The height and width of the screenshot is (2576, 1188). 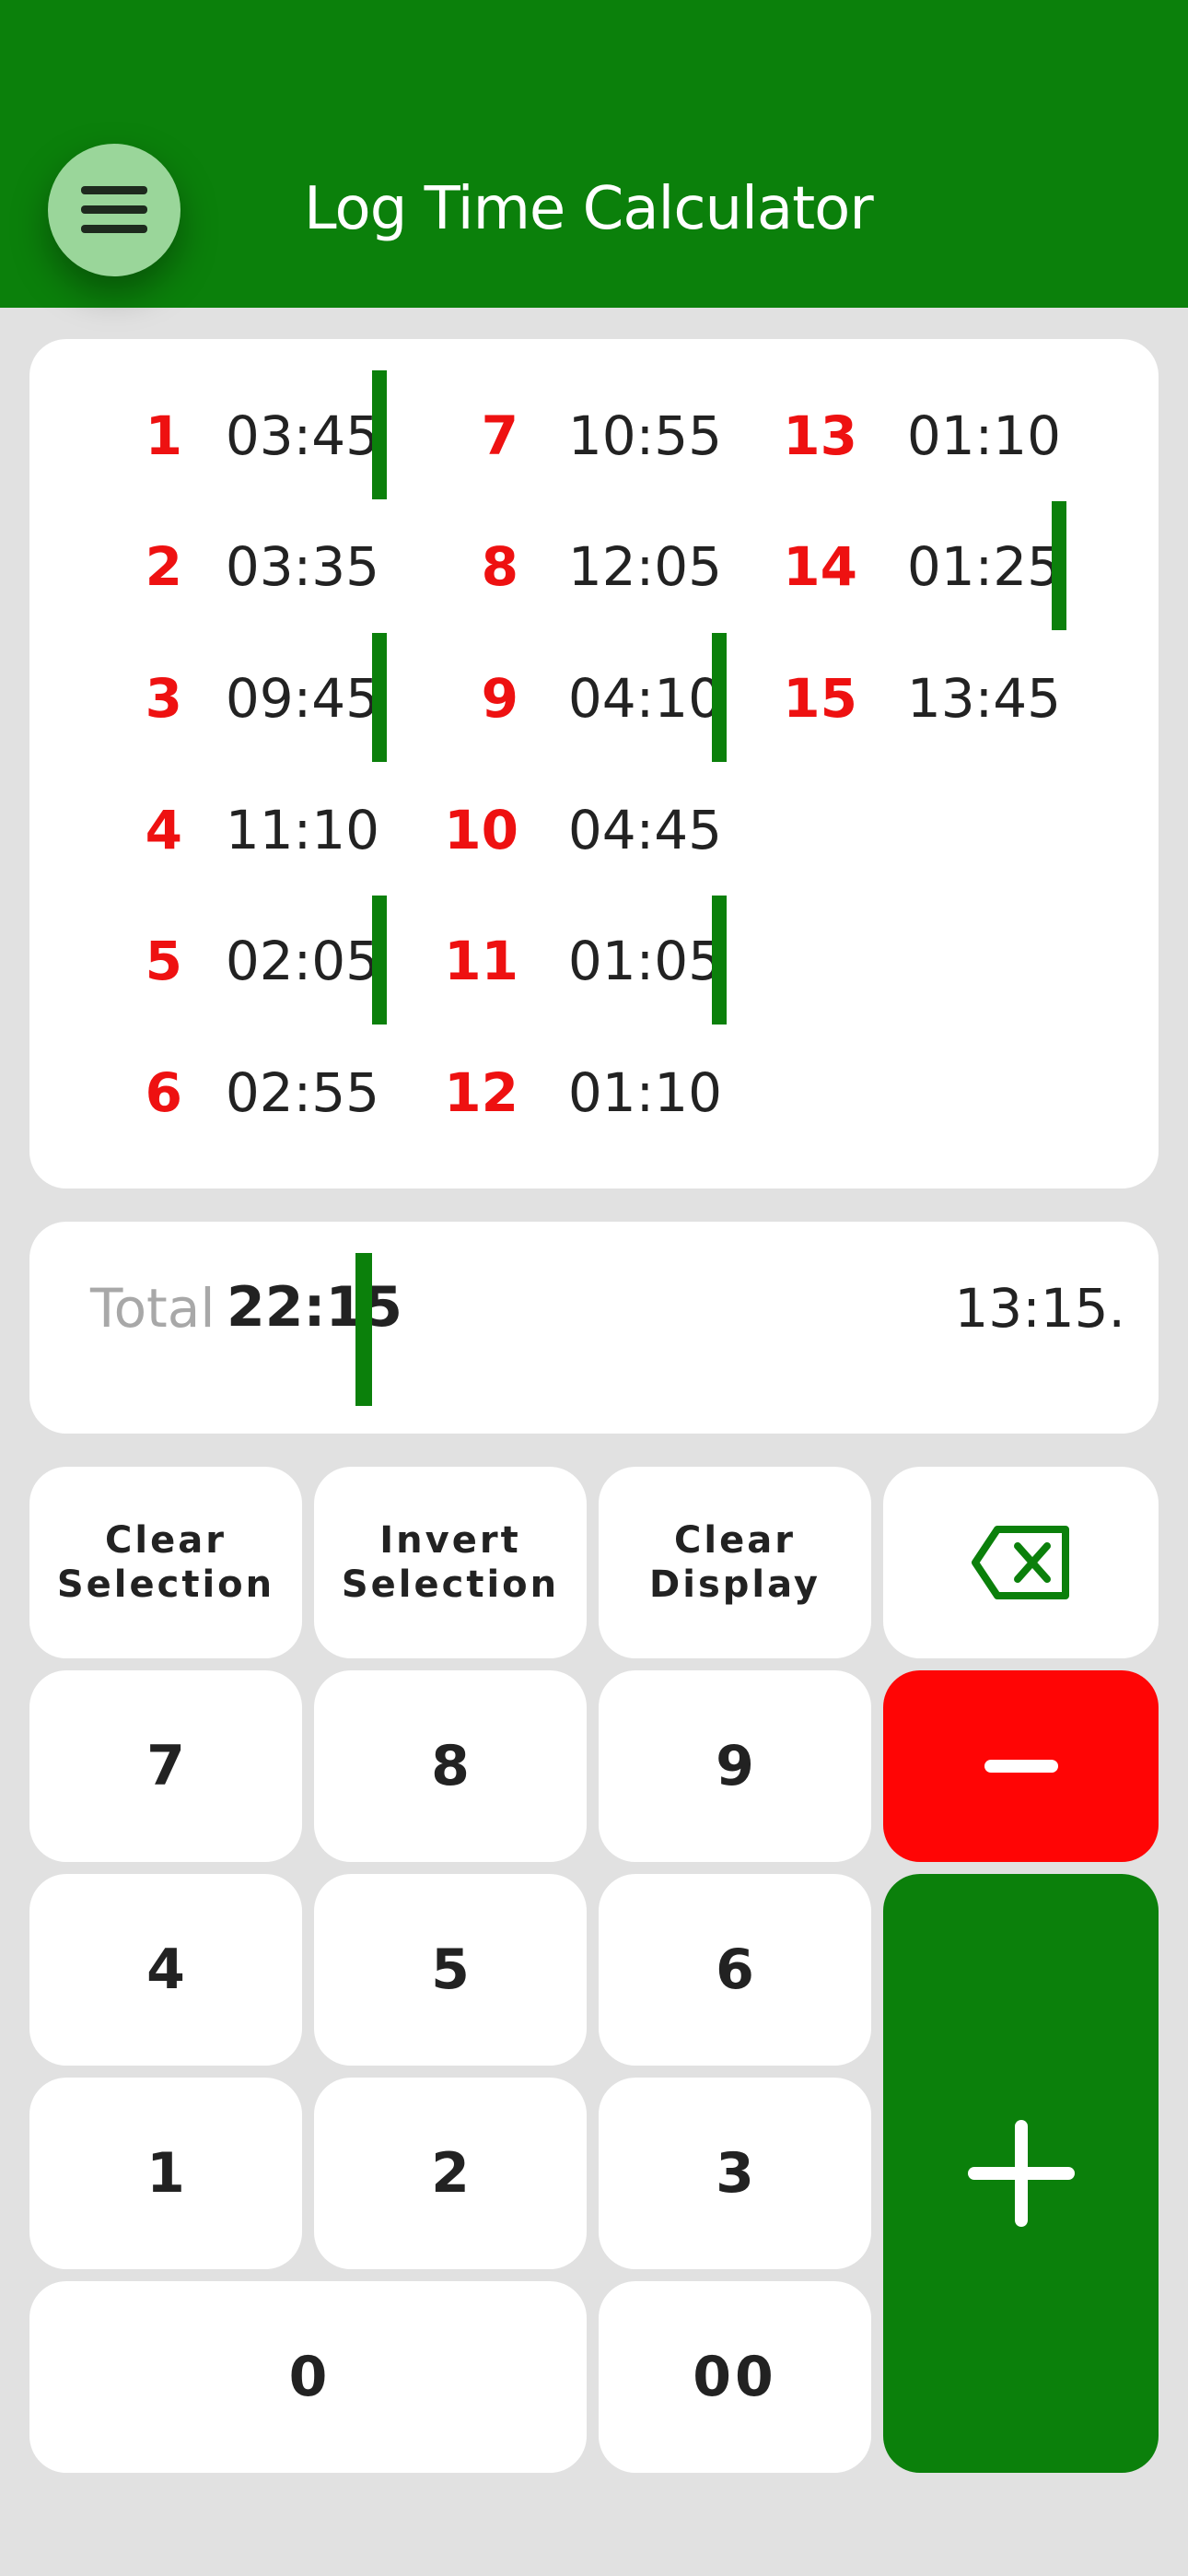 I want to click on backspace-icon, so click(x=1020, y=1562).